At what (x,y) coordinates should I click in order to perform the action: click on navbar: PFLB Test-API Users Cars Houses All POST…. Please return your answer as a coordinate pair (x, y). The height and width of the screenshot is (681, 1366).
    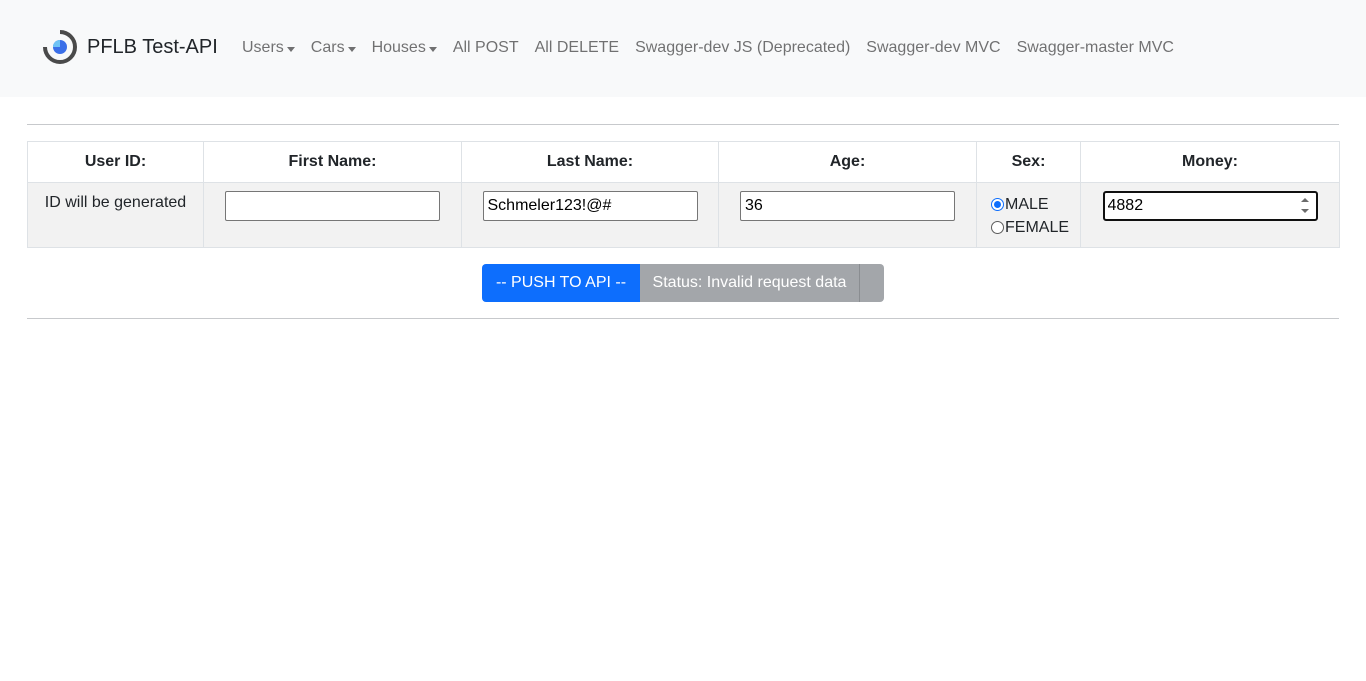
    Looking at the image, I should click on (683, 48).